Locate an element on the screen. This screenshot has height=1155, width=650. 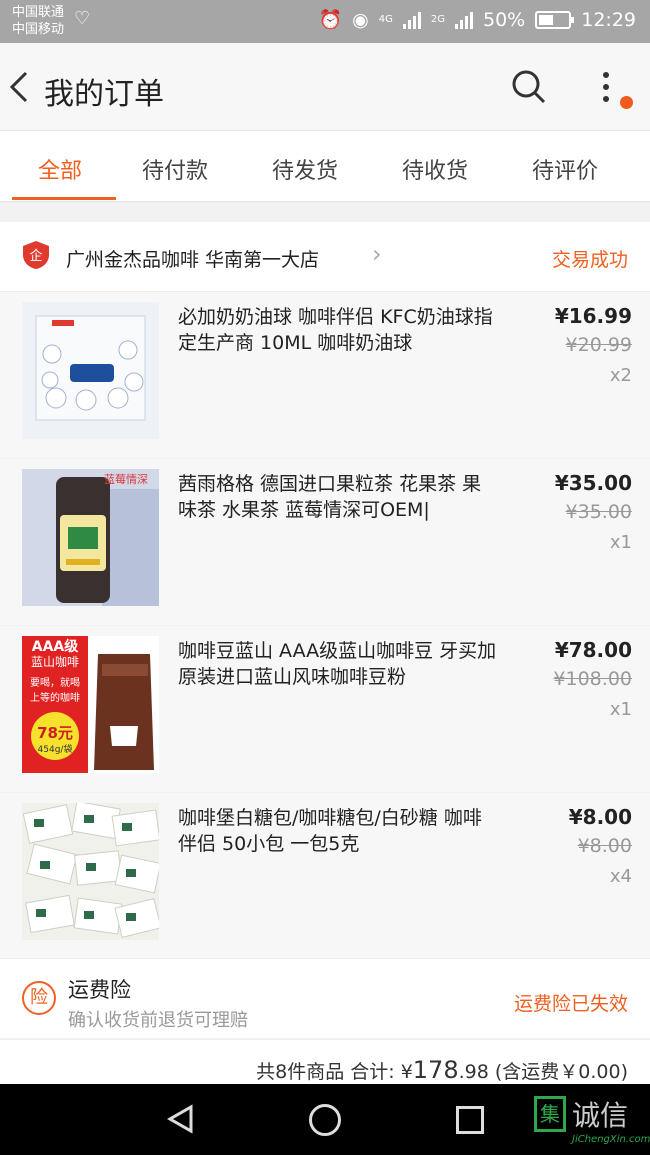
image-grade-text: AAA级 is located at coordinates (55, 647).